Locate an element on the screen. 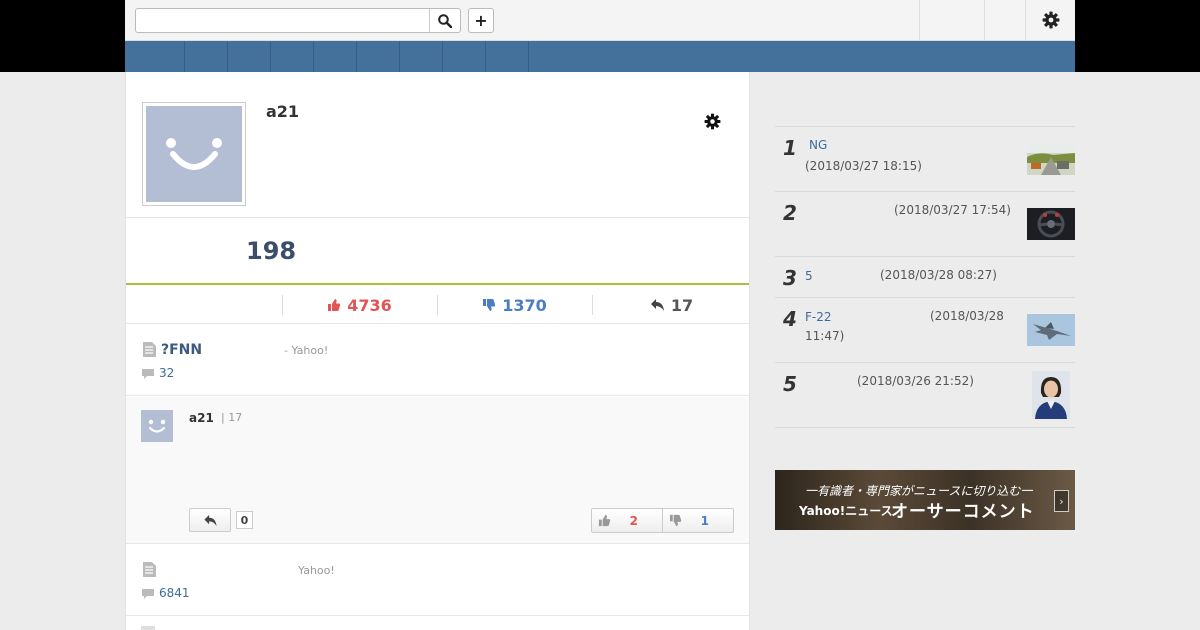 The width and height of the screenshot is (1200, 630). ranking-item: 5 (2018/03/26 21:52) is located at coordinates (925, 395).